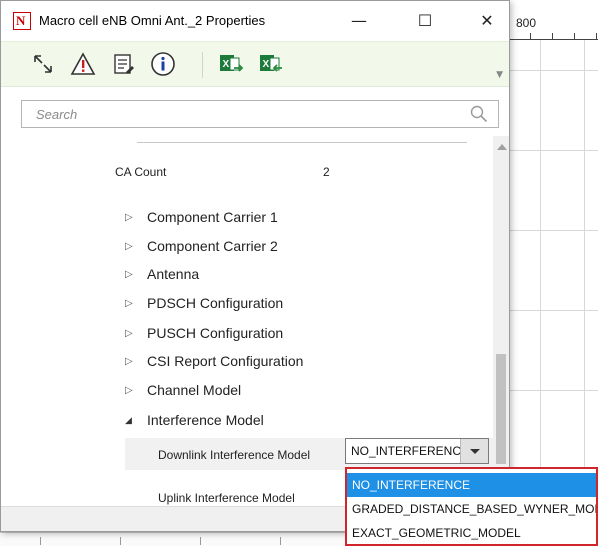  Describe the element at coordinates (136, 420) in the screenshot. I see `collapse-arrow-icon: ◢` at that location.